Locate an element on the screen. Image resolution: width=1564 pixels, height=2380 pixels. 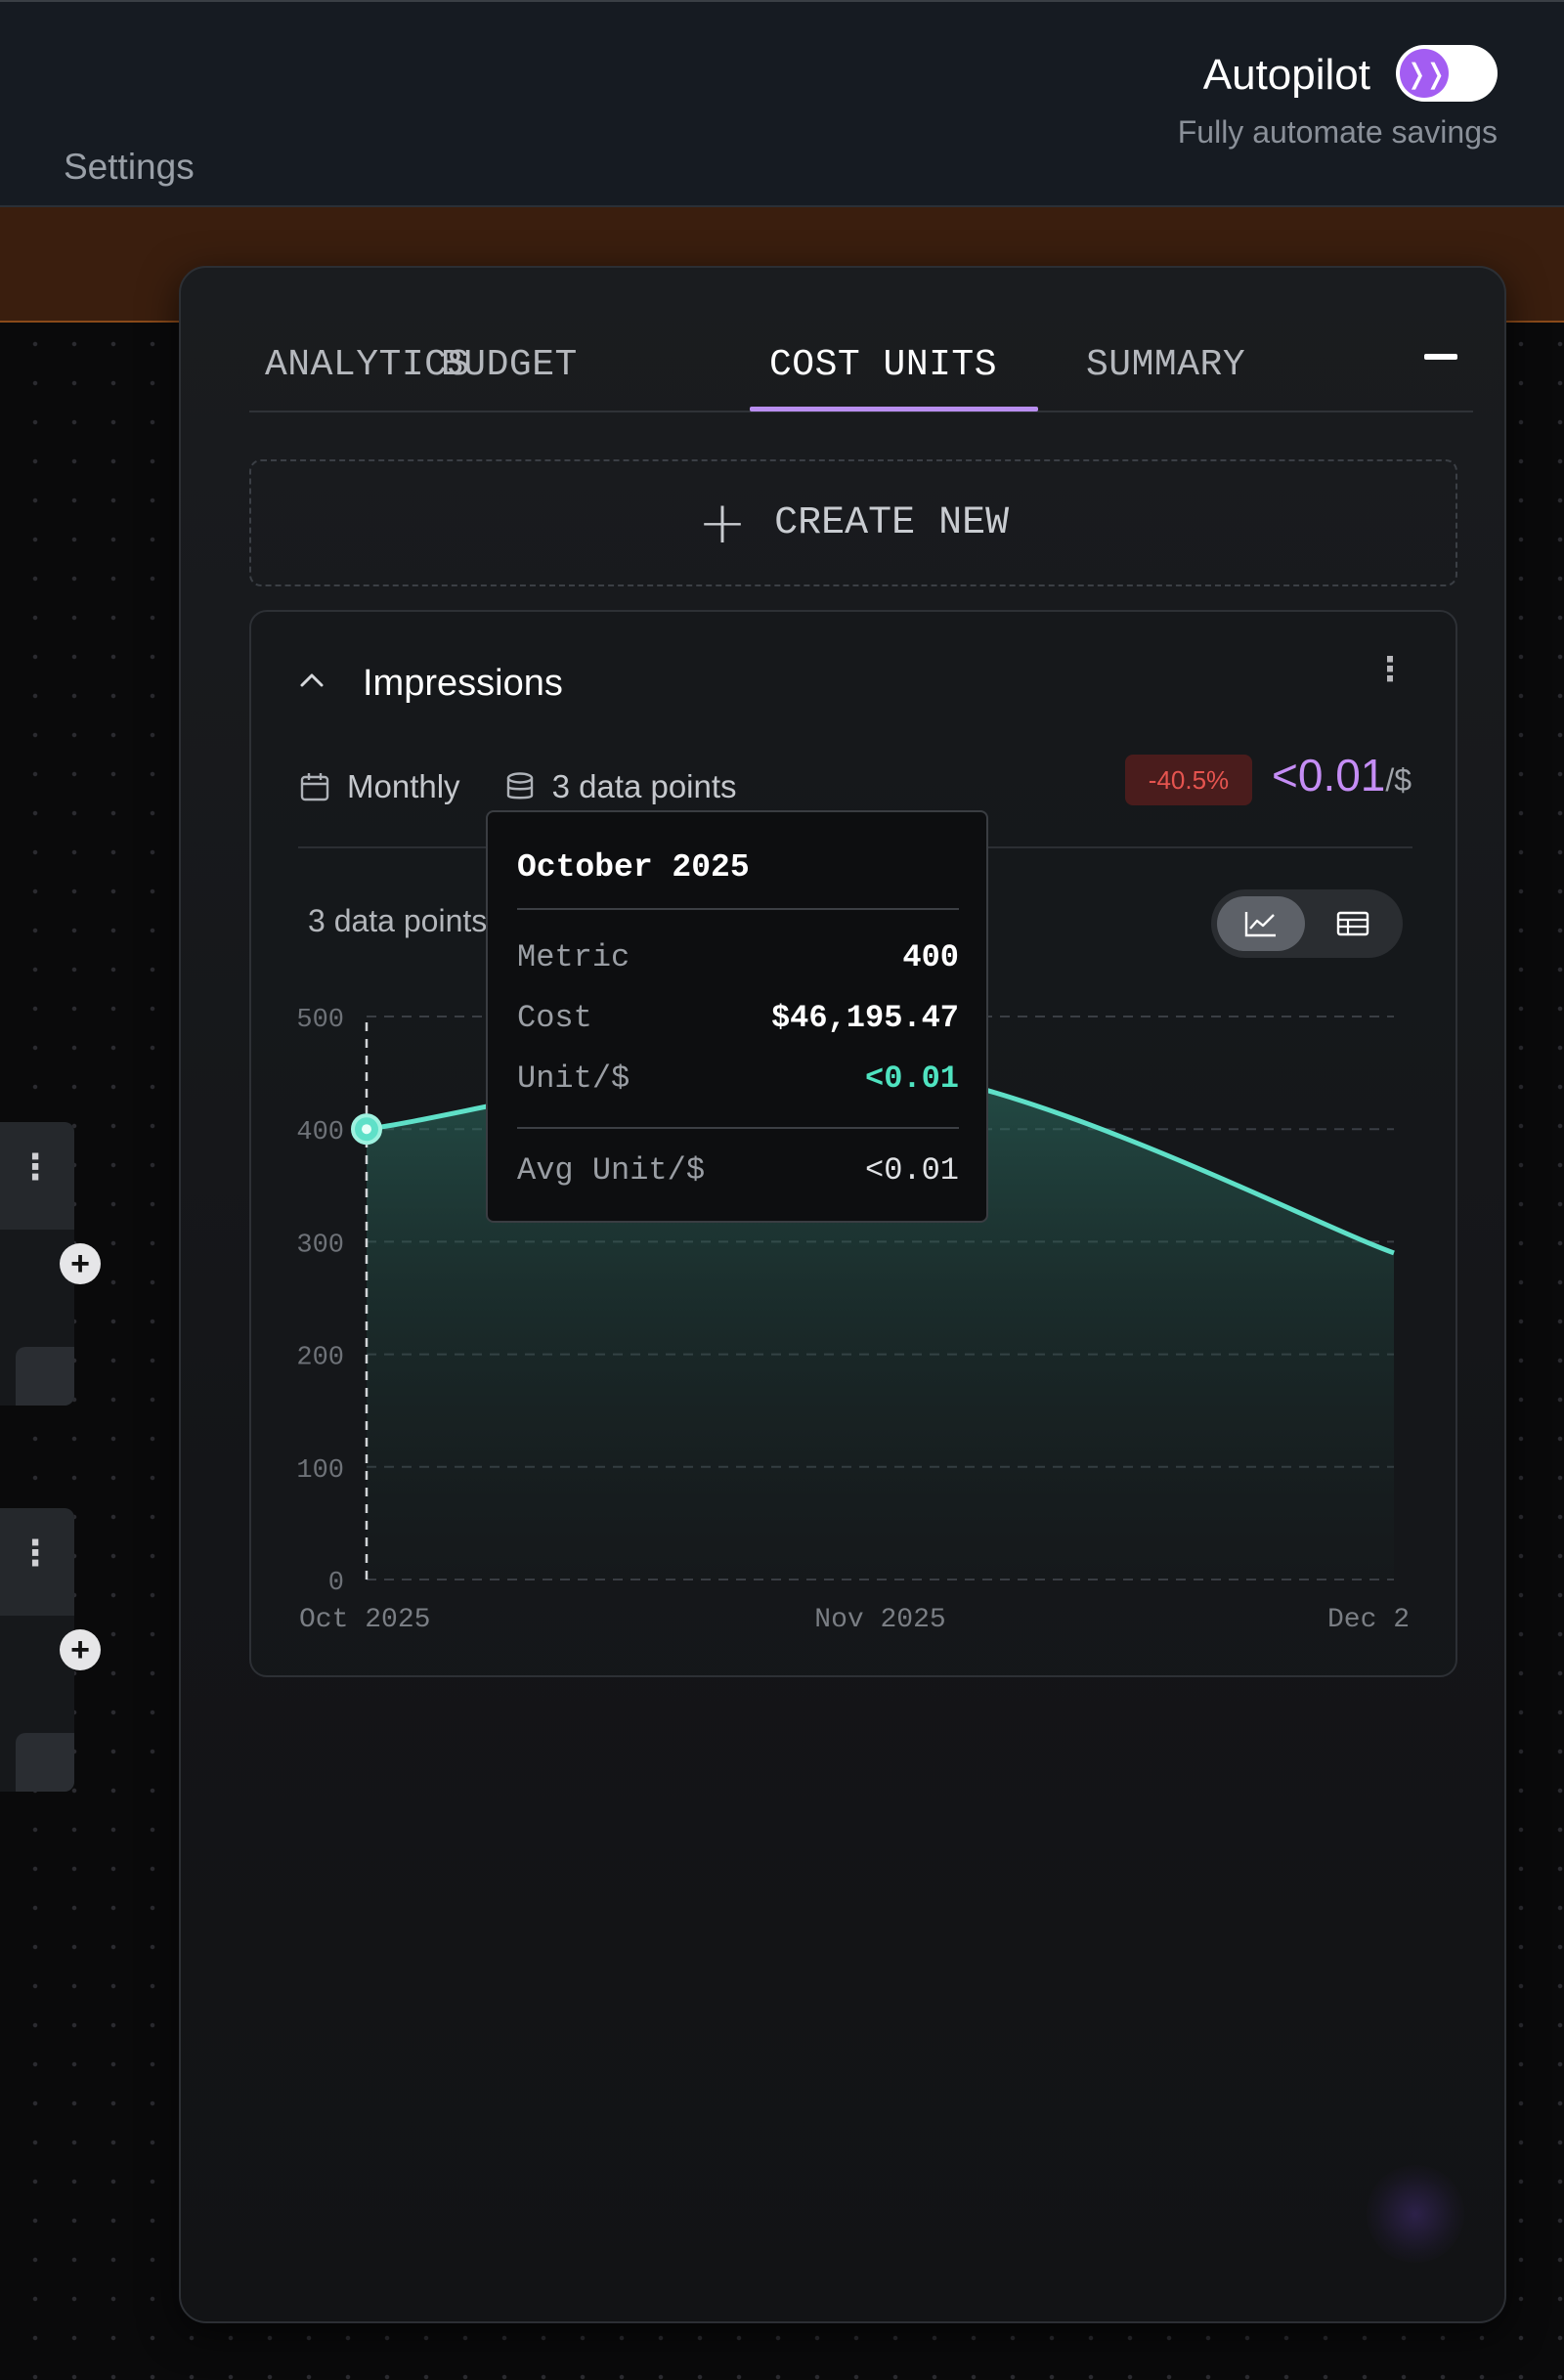
y-tick-label: 500 is located at coordinates (320, 1020).